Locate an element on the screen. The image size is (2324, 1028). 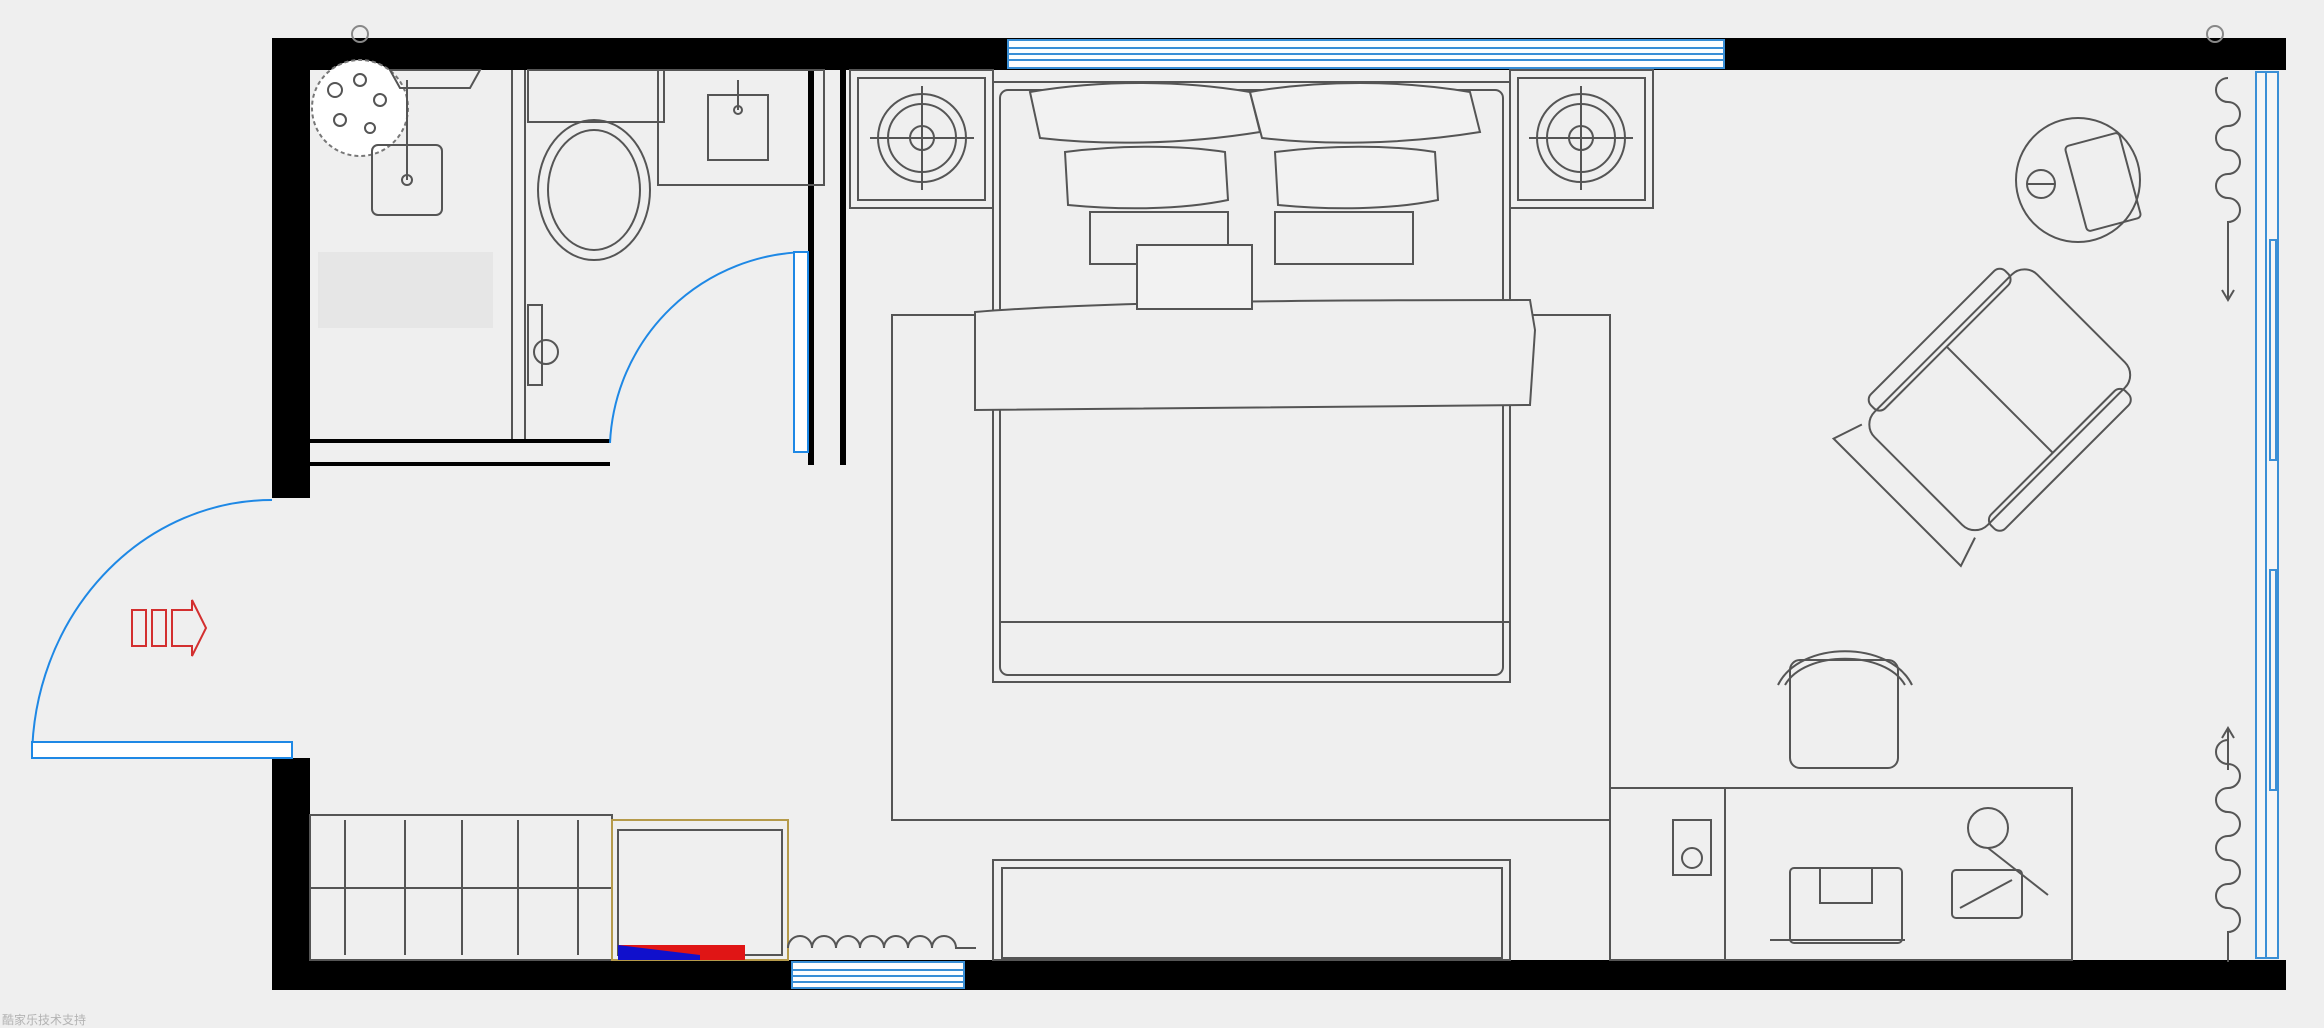
bathroom-door is located at coordinates (709, 352).